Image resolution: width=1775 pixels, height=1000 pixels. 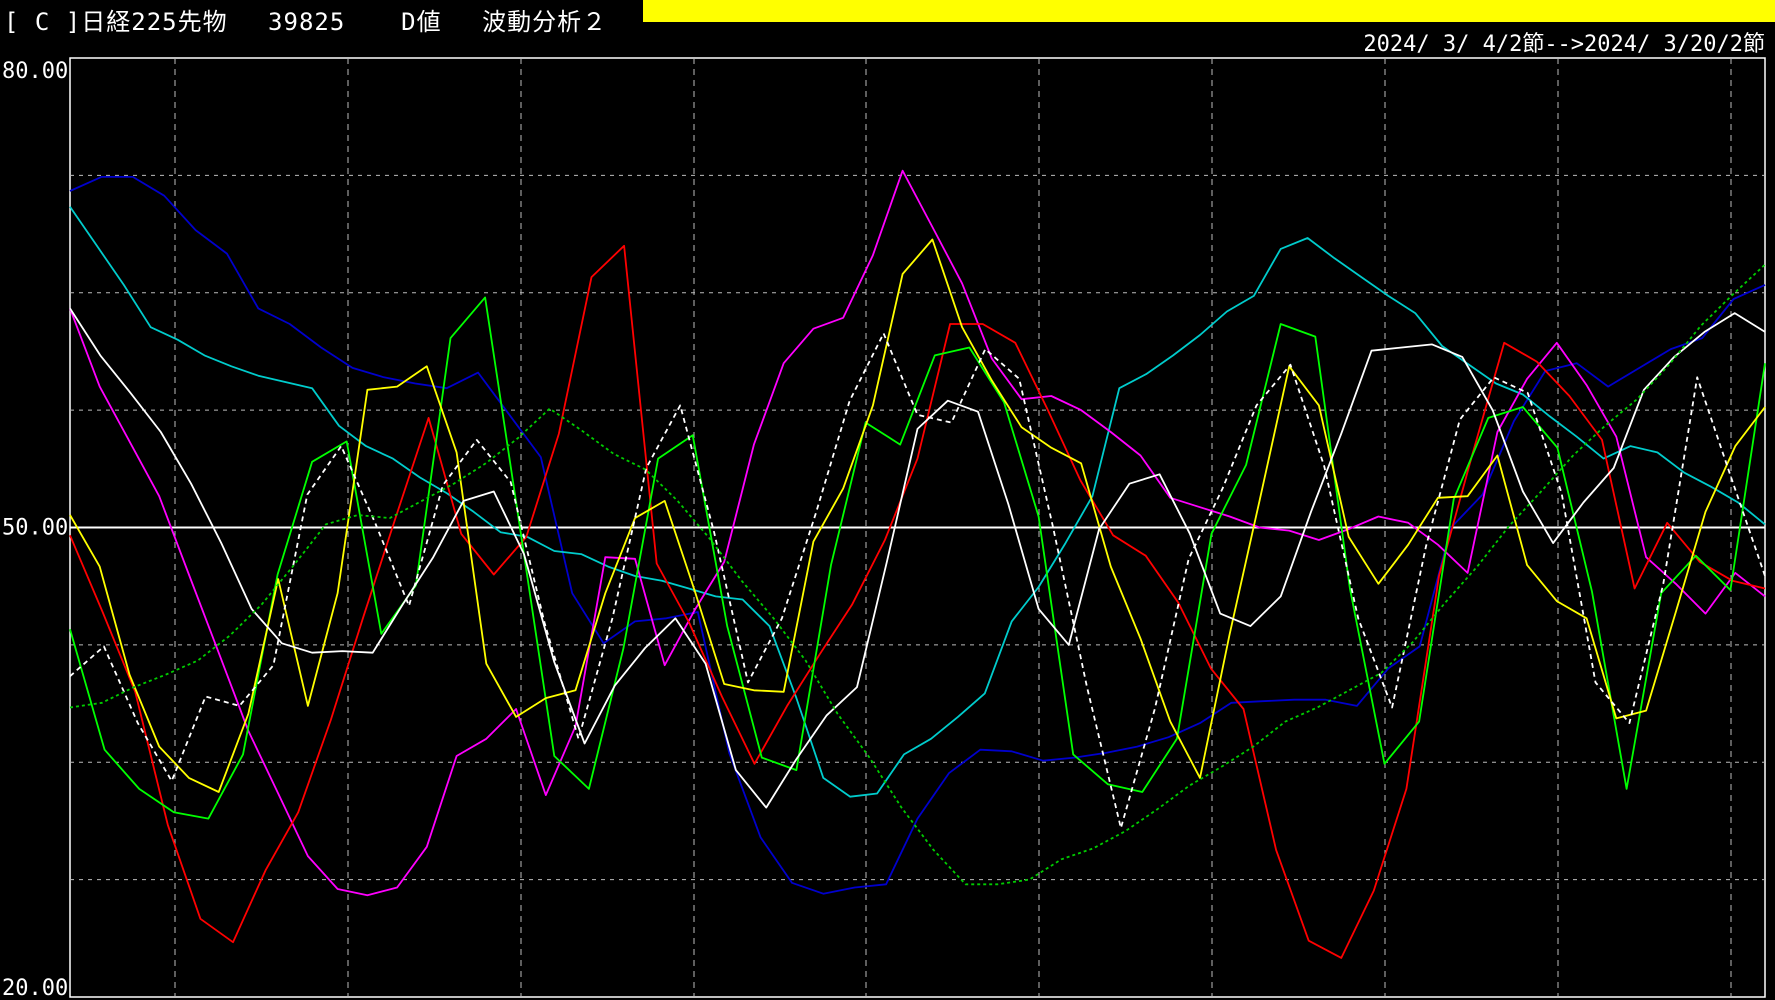 What do you see at coordinates (35, 528) in the screenshot?
I see `y-tick-label: 50.00` at bounding box center [35, 528].